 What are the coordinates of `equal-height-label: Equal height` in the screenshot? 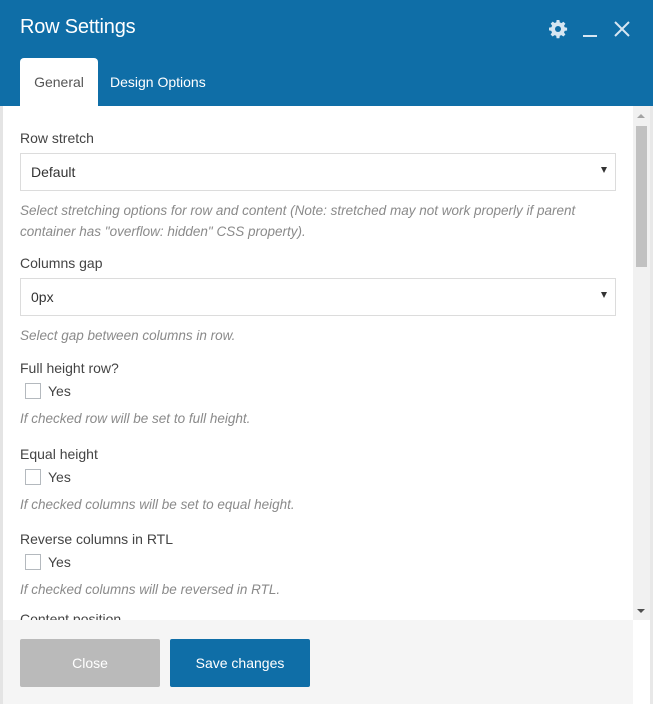 It's located at (59, 454).